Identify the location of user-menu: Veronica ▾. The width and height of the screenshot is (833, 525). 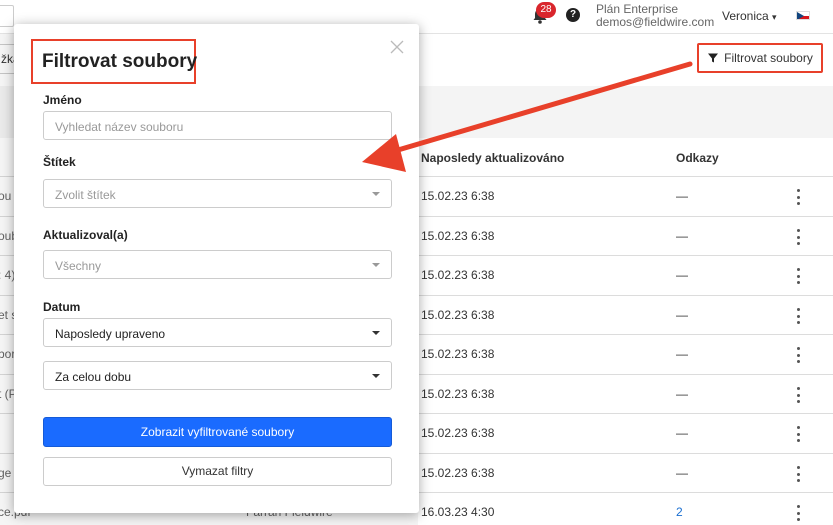
(749, 16).